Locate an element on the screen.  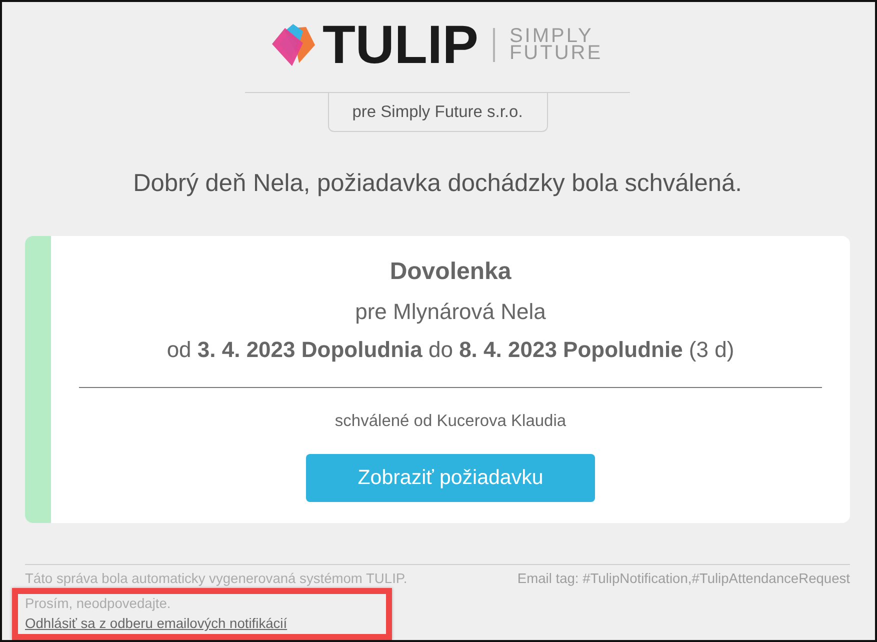
approved-by-text: schválené od Kucerova Klaudia is located at coordinates (450, 421).